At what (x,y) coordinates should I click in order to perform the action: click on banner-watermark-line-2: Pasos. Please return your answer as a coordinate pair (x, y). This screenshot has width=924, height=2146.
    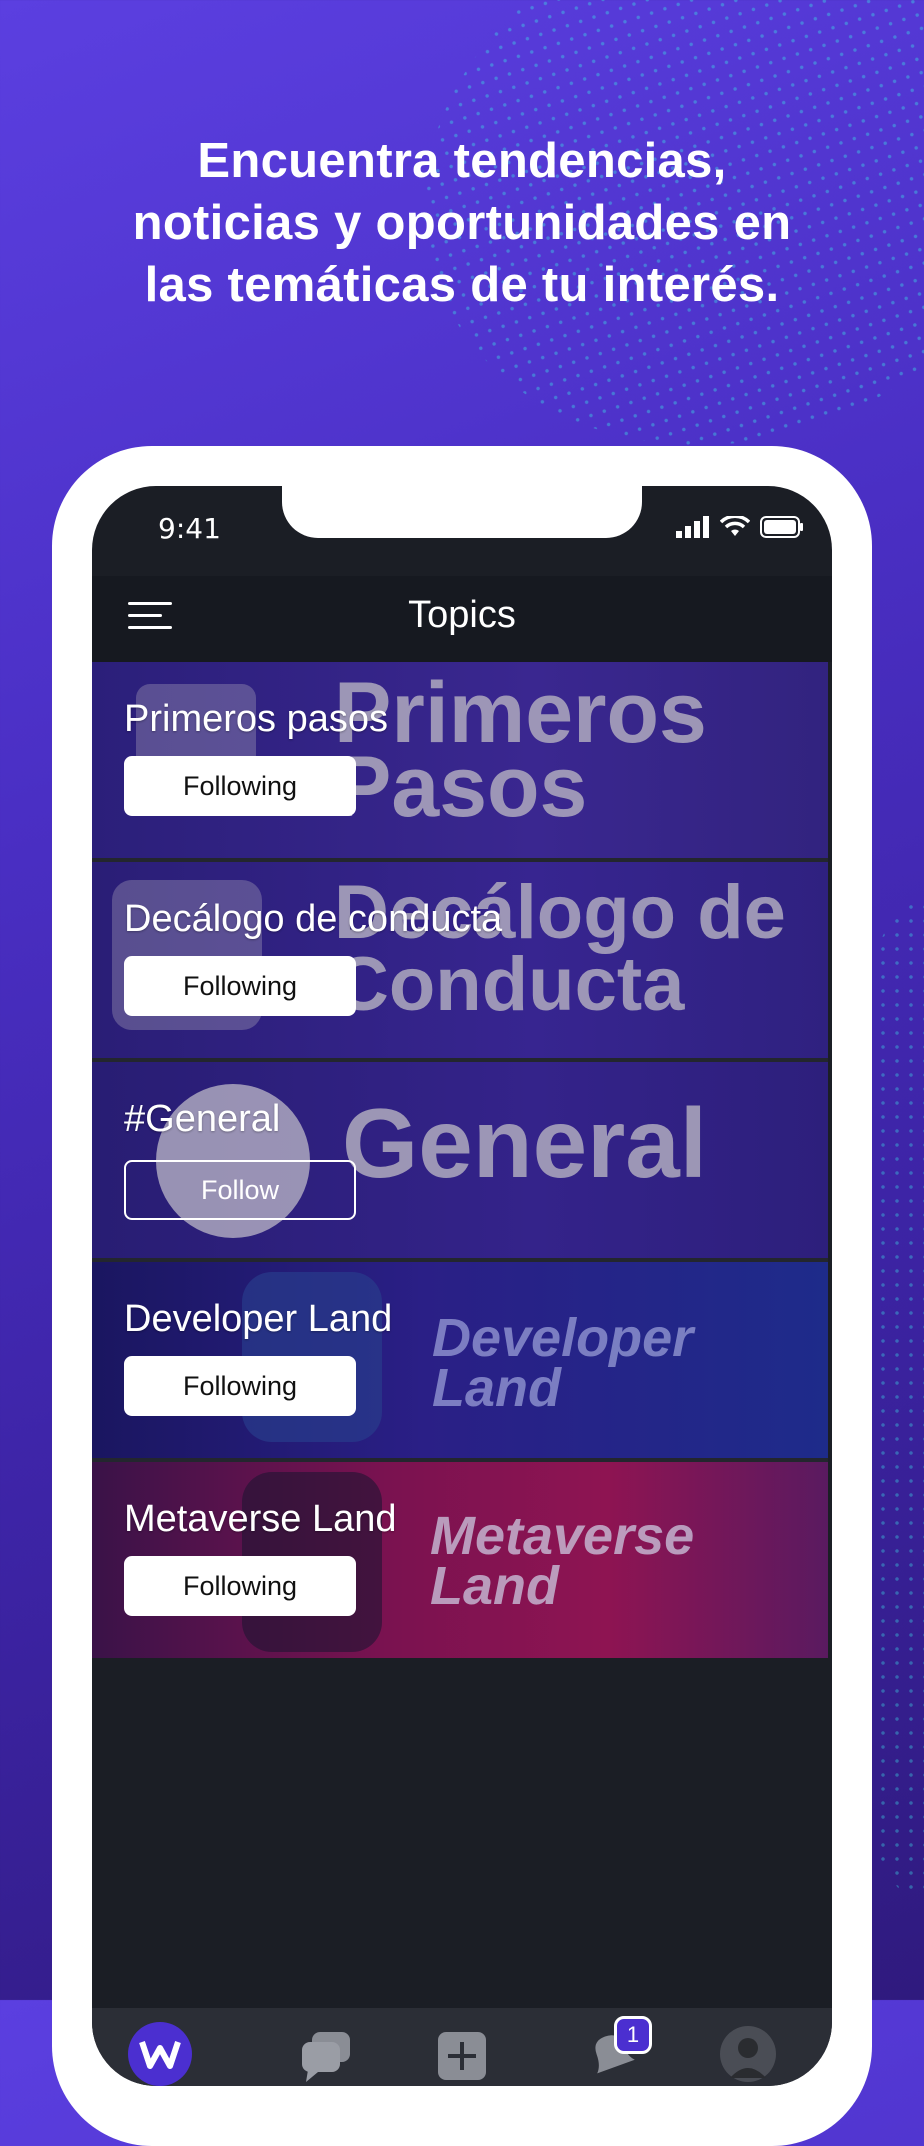
    Looking at the image, I should click on (461, 787).